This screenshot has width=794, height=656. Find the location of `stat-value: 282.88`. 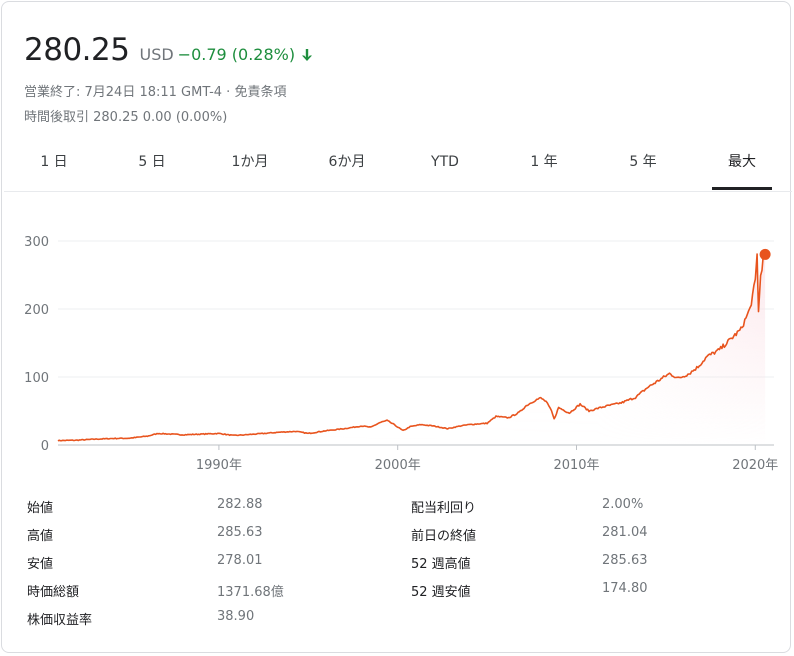

stat-value: 282.88 is located at coordinates (240, 504).